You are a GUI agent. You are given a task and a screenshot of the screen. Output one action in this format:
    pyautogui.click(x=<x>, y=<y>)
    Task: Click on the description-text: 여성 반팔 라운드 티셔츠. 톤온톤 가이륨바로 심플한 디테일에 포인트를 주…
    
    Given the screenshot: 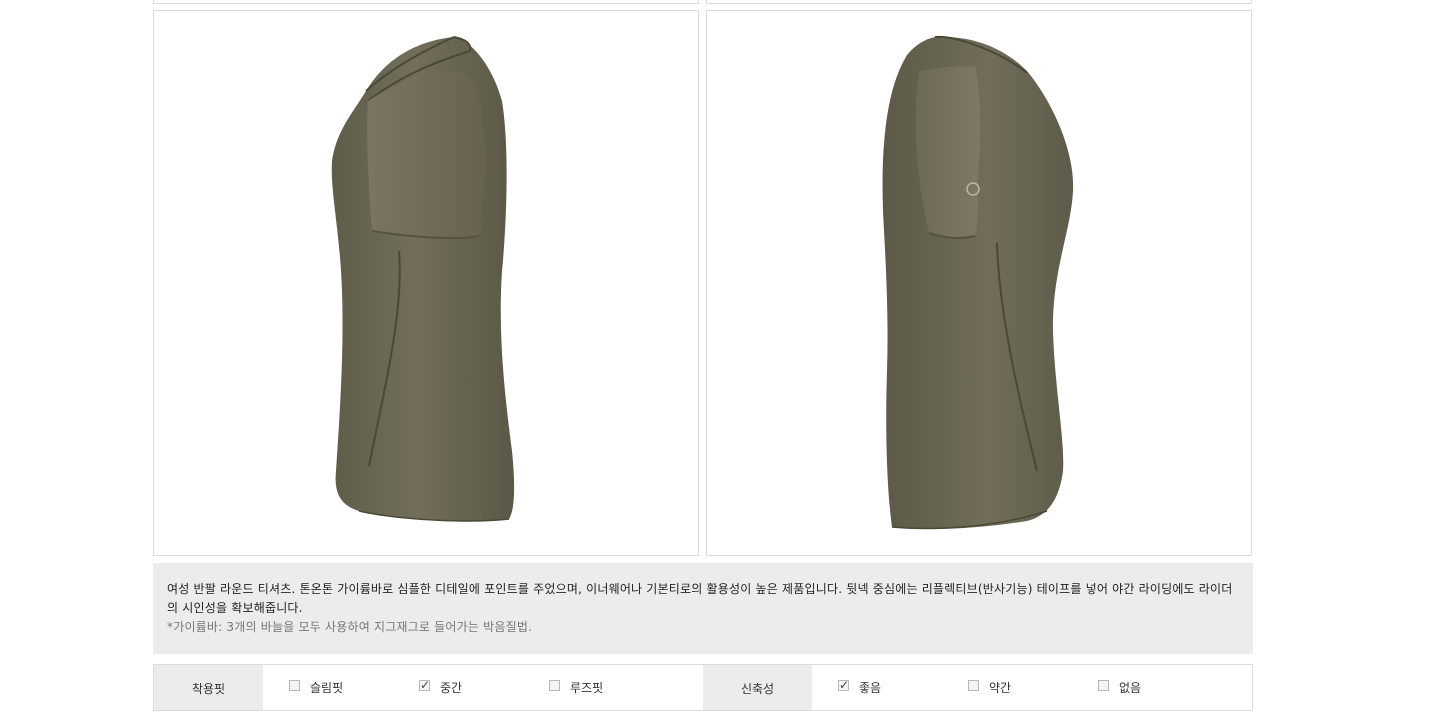 What is the action you would take?
    pyautogui.click(x=700, y=598)
    